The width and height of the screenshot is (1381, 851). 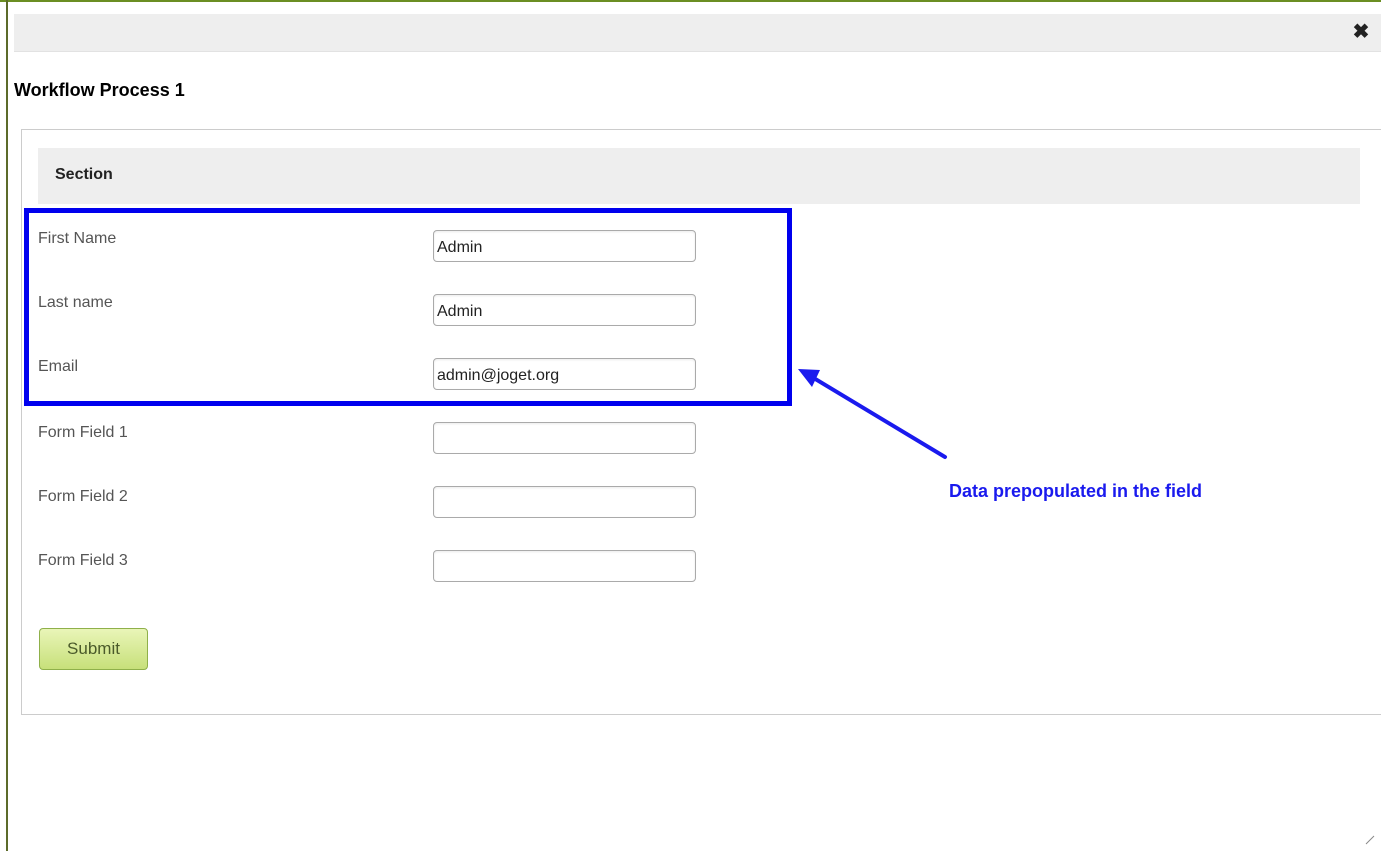 I want to click on form-field-2-label: Form Field 2, so click(x=83, y=496).